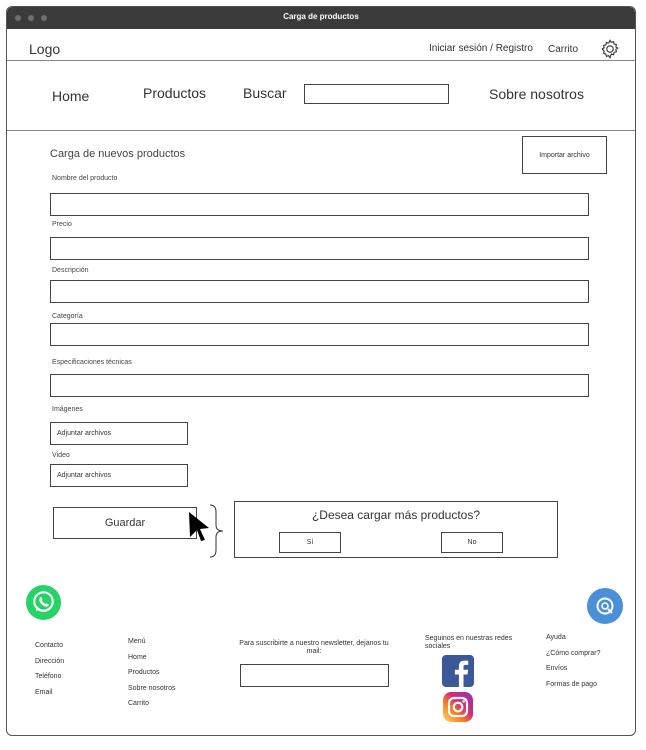 This screenshot has width=646, height=750. I want to click on description-input, so click(319, 291).